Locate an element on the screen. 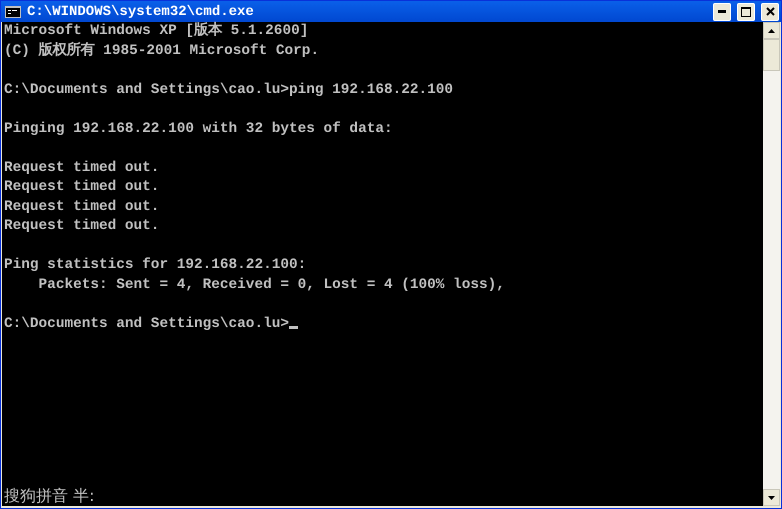 This screenshot has width=782, height=509. minimize-icon is located at coordinates (722, 11).